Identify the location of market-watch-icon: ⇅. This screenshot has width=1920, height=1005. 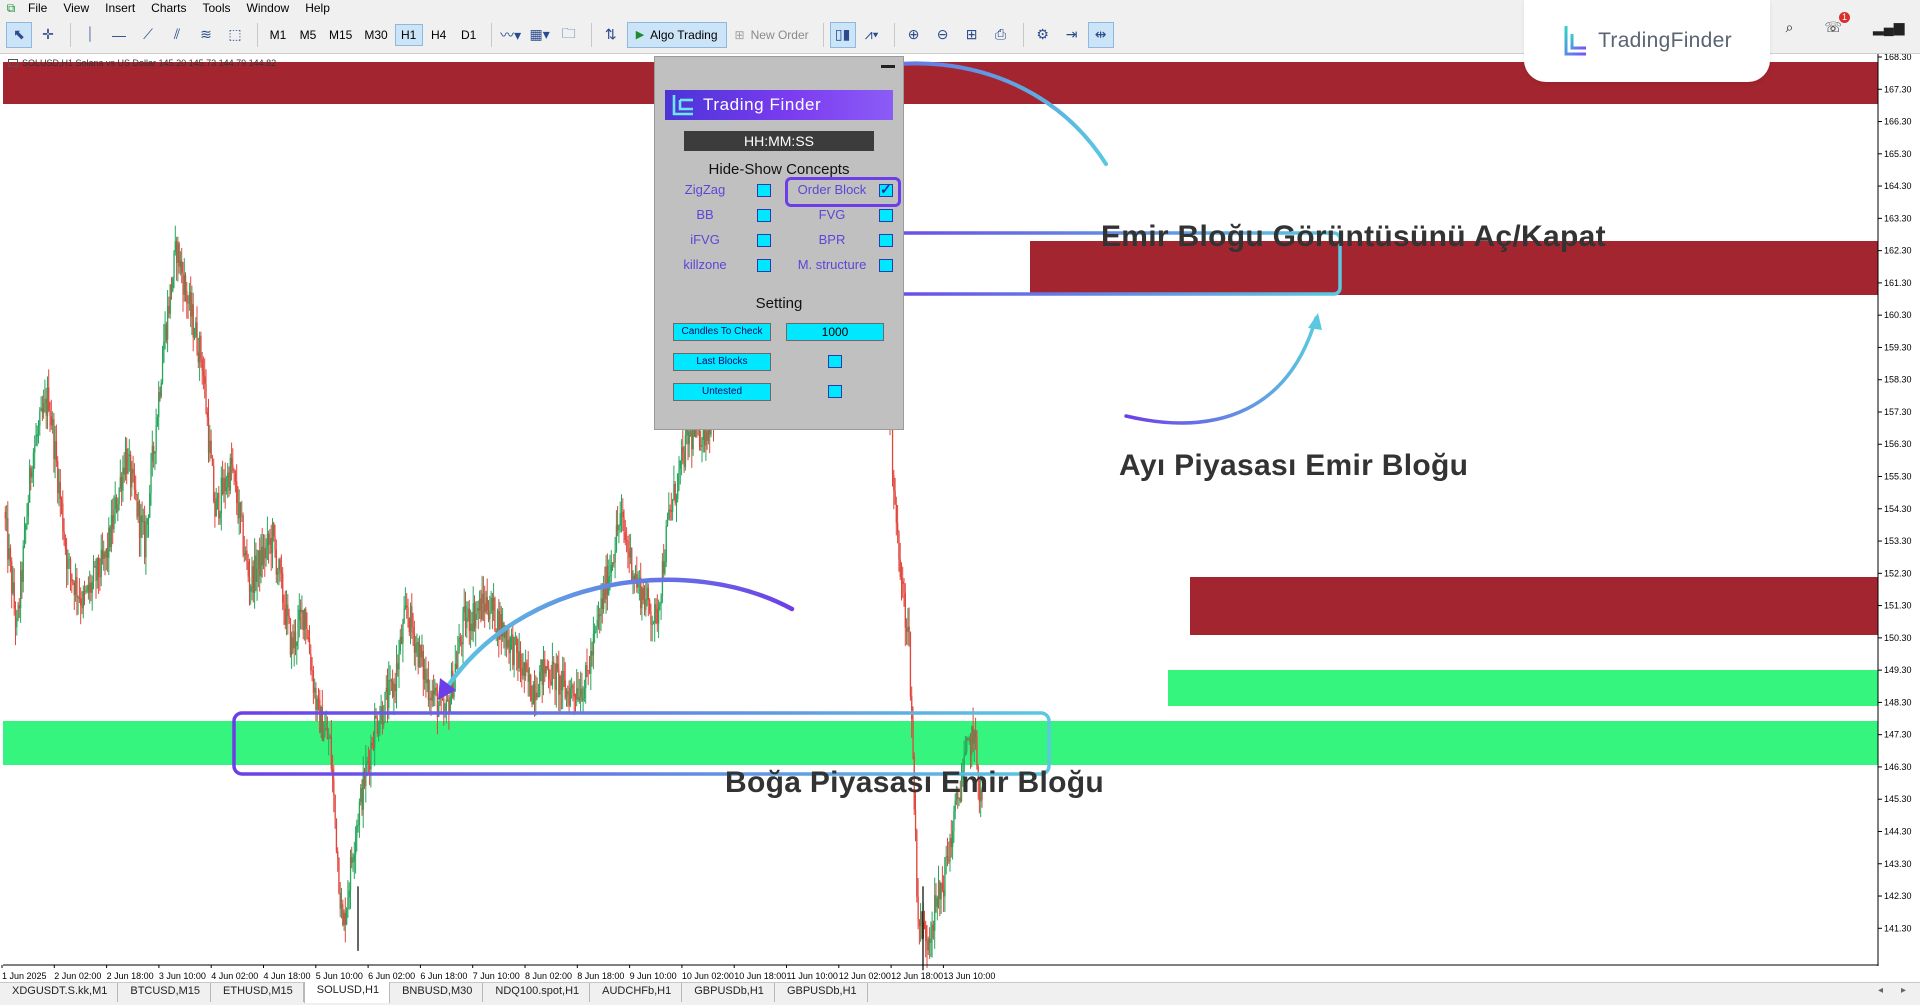
(611, 35).